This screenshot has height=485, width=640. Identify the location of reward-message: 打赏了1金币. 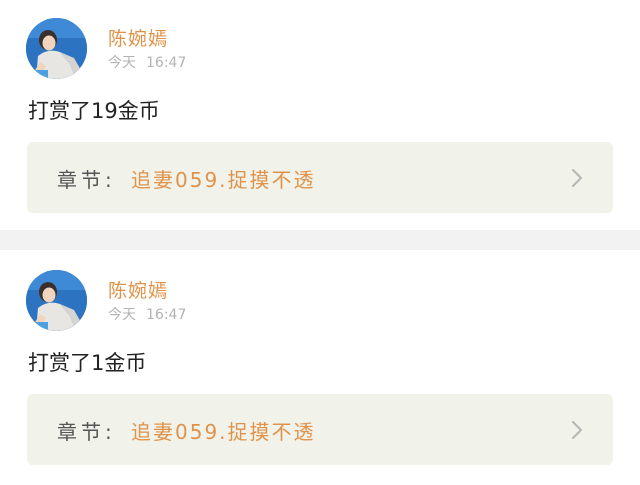
(87, 363).